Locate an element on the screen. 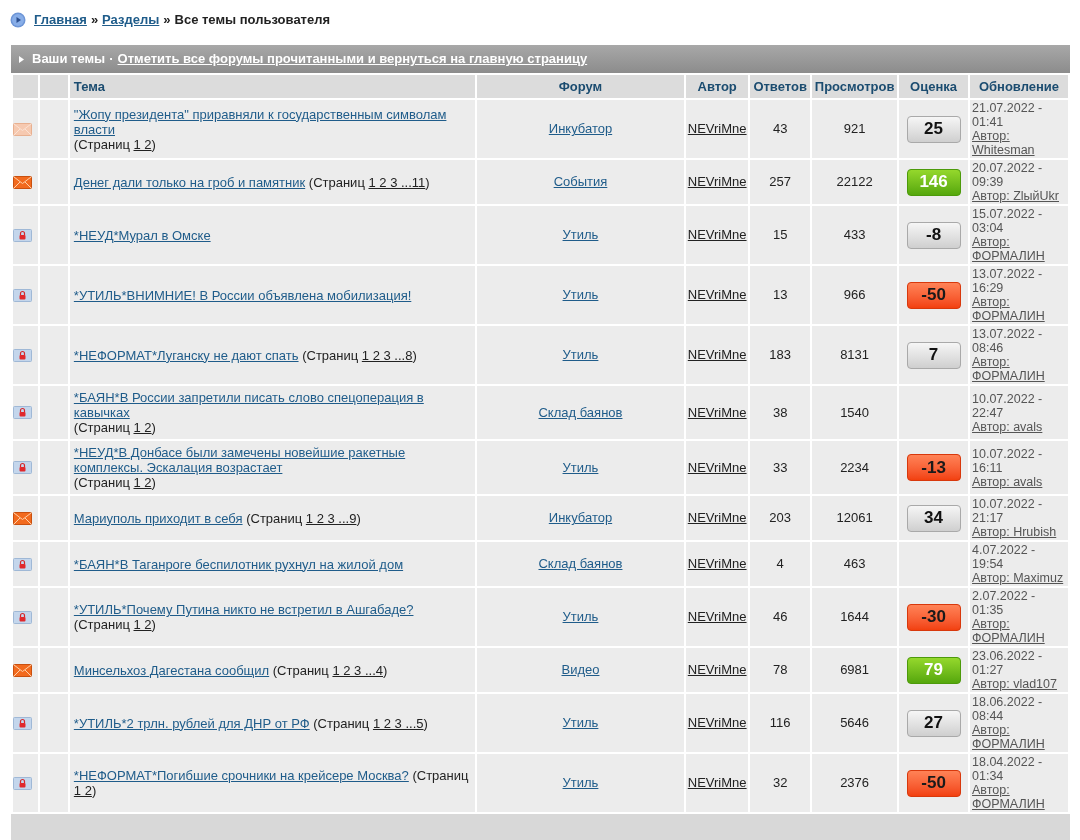  topic-link: *УТИЛЬ*Почему Путина никто не встретил в Ашгабаде? is located at coordinates (243, 609).